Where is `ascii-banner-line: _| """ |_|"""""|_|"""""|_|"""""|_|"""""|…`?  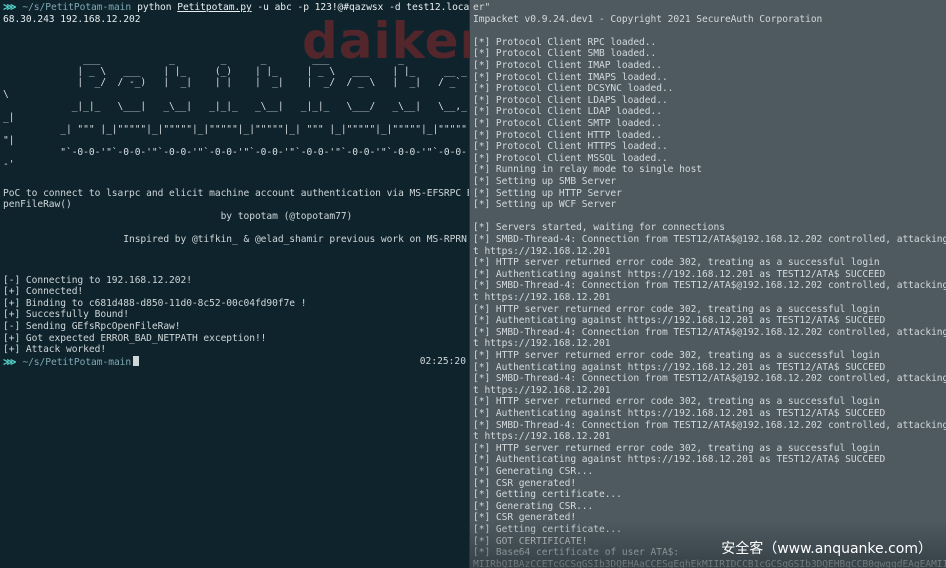 ascii-banner-line: _| """ |_|"""""|_|"""""|_|"""""|_|"""""|… is located at coordinates (236, 130).